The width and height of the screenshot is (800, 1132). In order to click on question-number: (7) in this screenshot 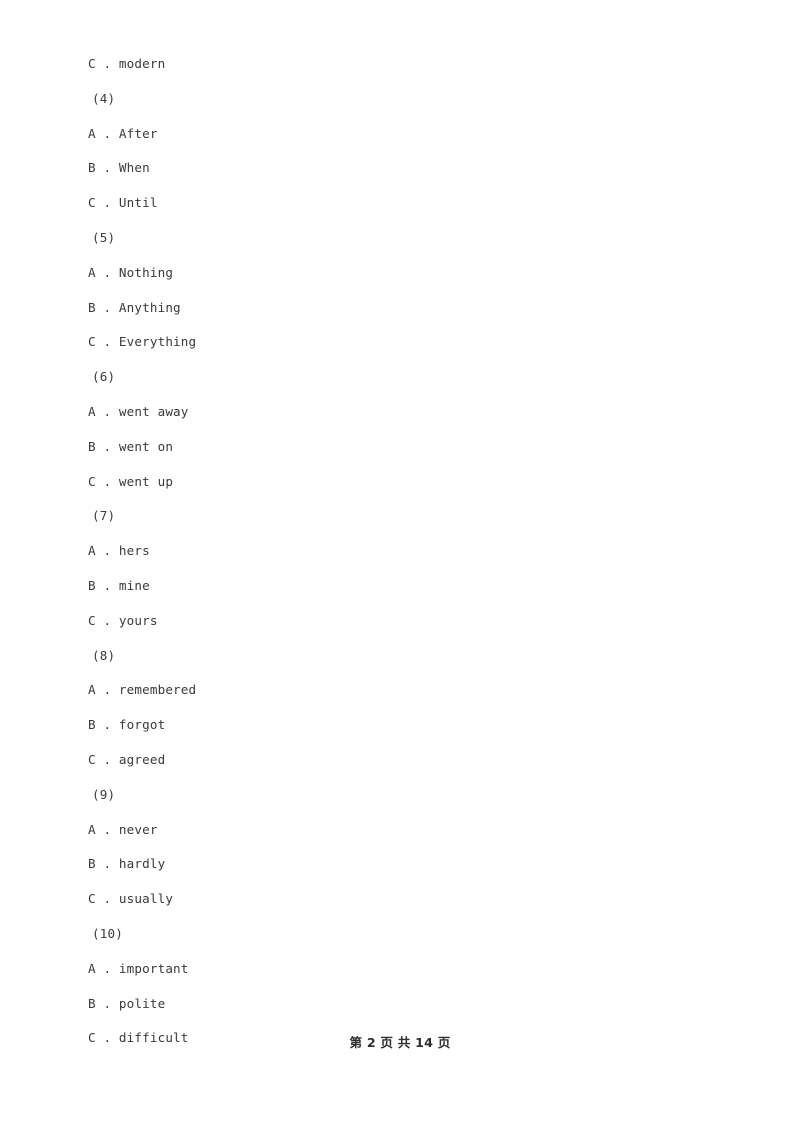, I will do `click(104, 516)`.